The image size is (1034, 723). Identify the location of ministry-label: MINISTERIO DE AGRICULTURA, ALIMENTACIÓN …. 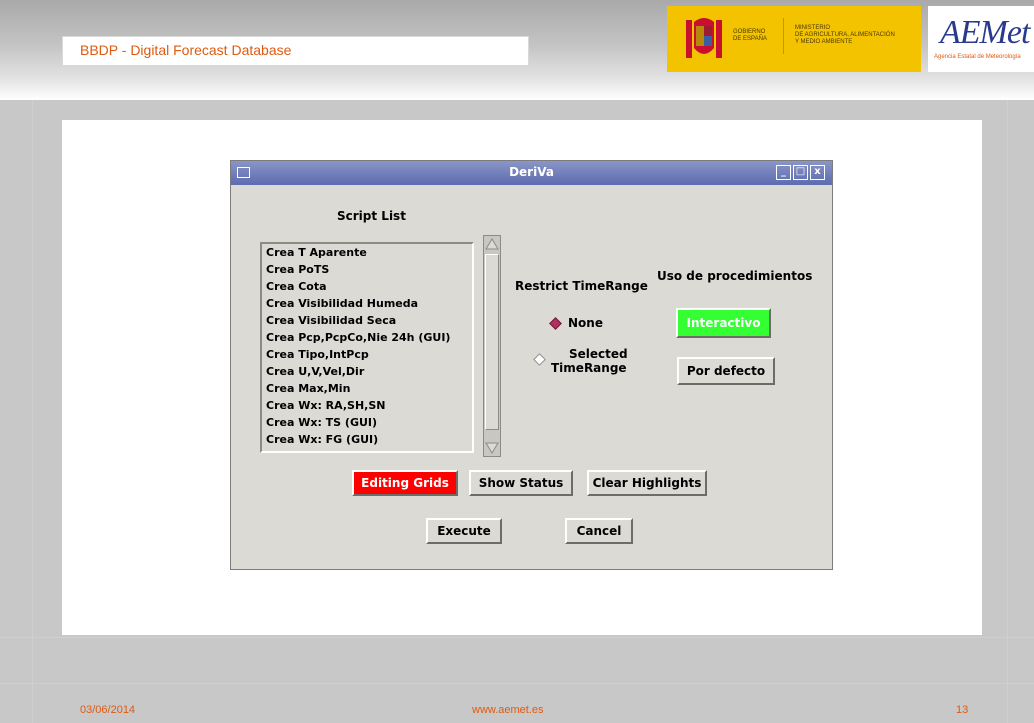
(845, 35).